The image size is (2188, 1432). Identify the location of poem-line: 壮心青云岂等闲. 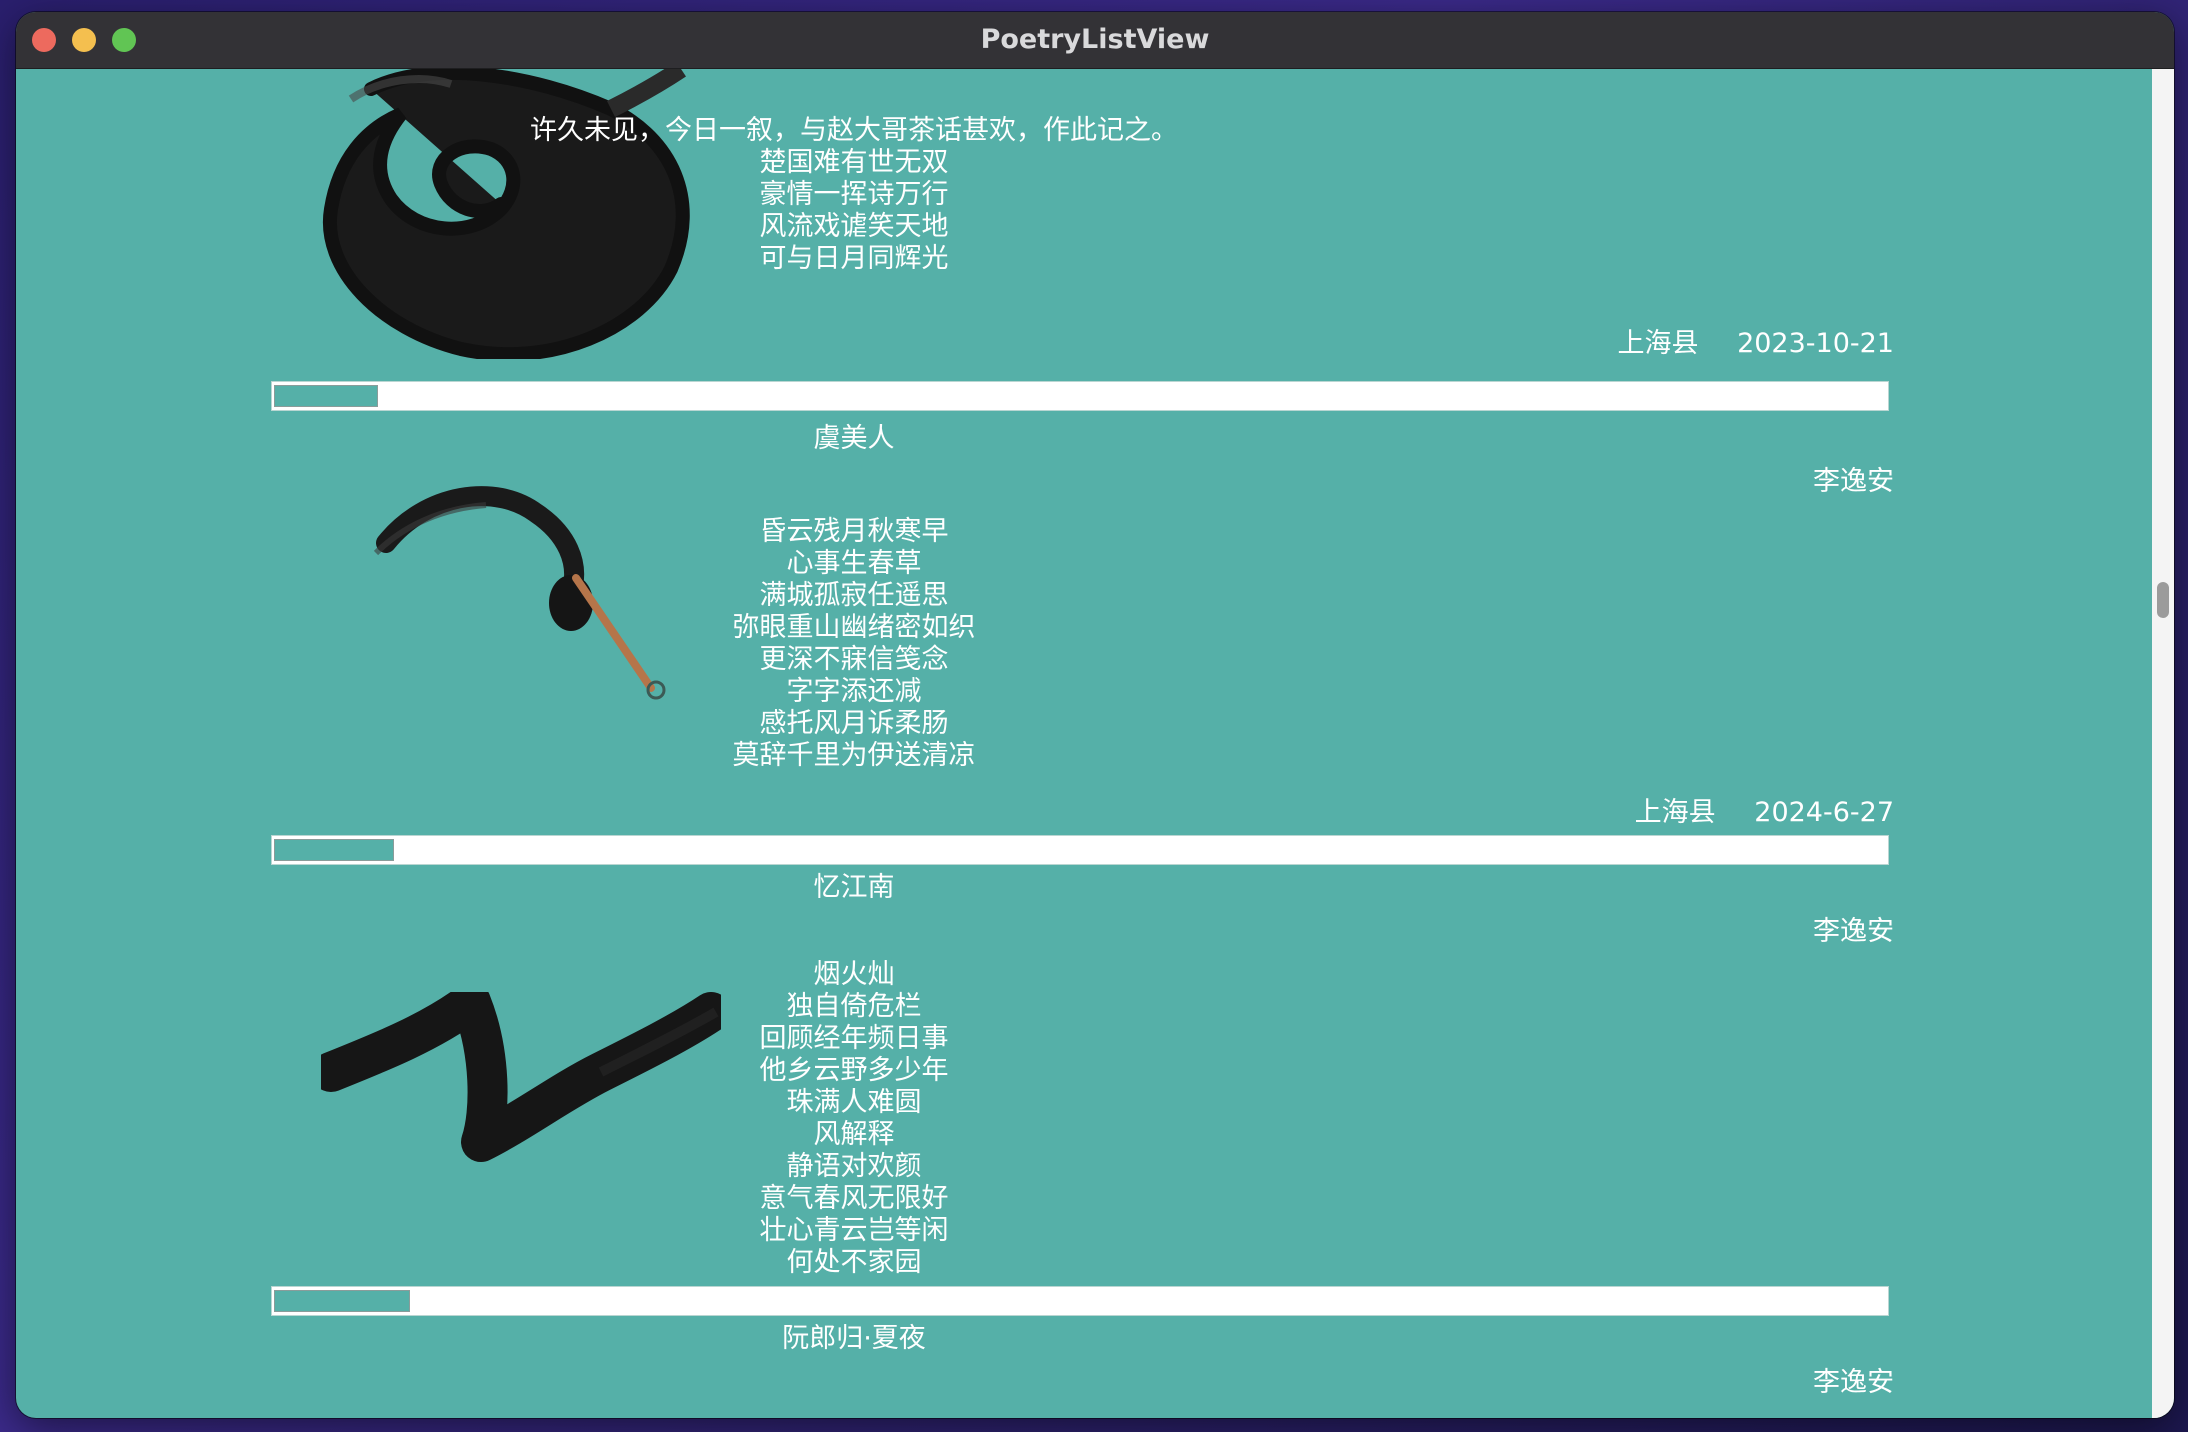
(854, 1230).